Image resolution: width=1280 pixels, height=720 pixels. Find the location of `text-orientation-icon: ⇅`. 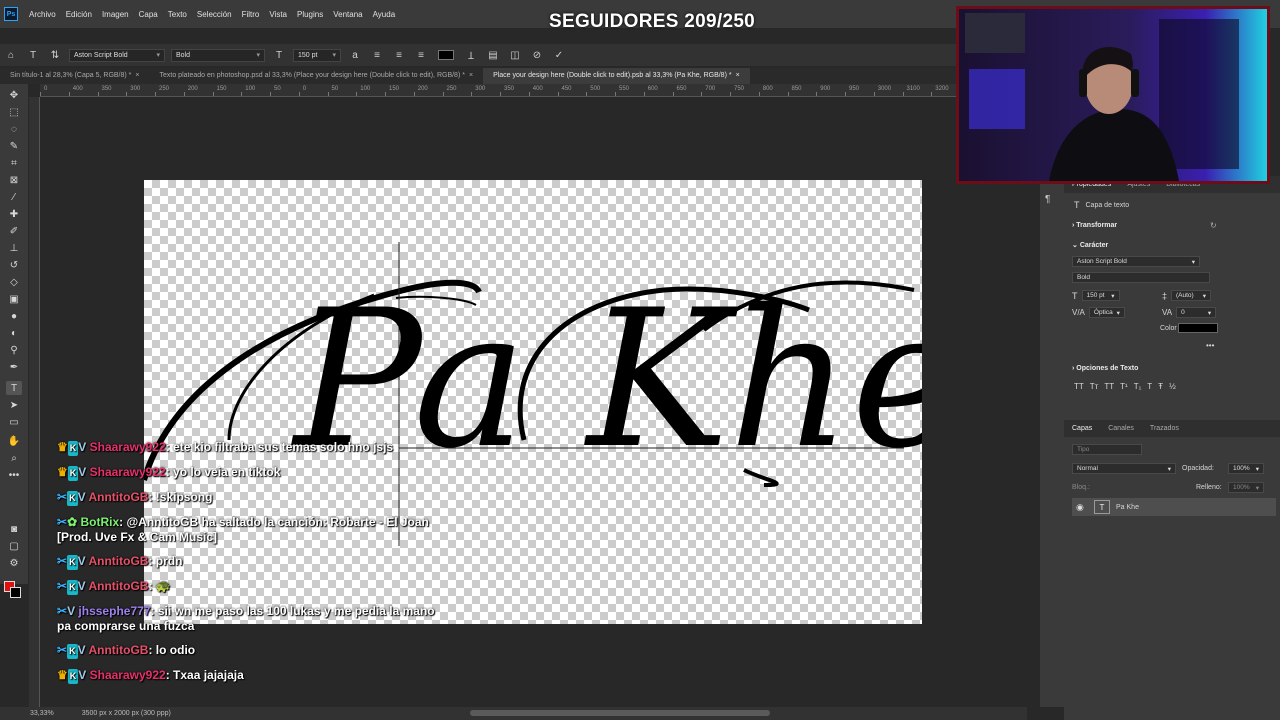

text-orientation-icon: ⇅ is located at coordinates (55, 55).